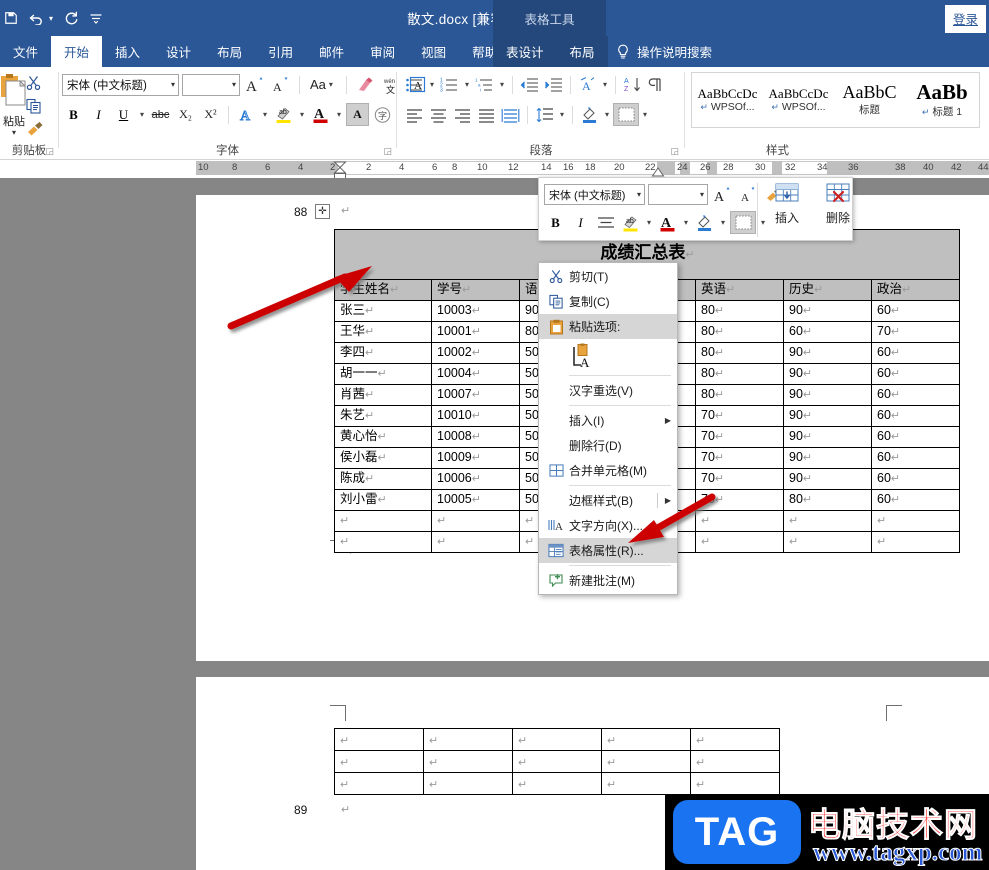 The image size is (989, 870). What do you see at coordinates (510, 114) in the screenshot?
I see `distribute-icon` at bounding box center [510, 114].